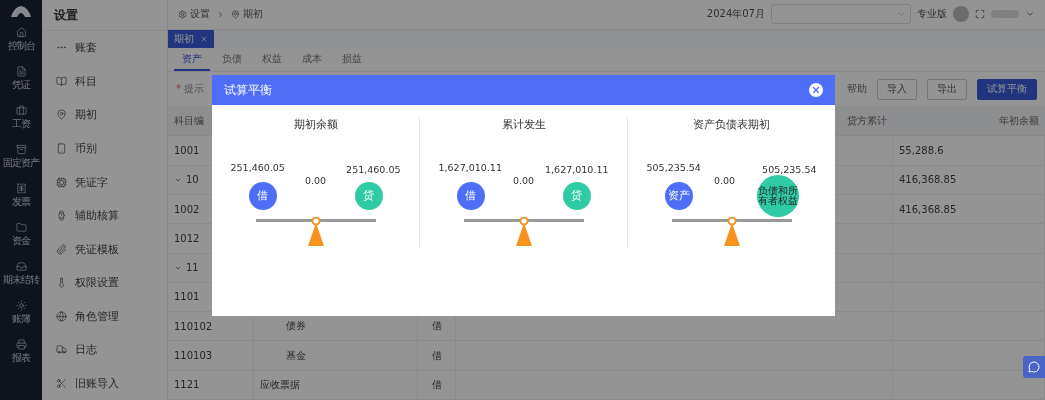 This screenshot has width=1045, height=400. What do you see at coordinates (104, 383) in the screenshot?
I see `menu-item: 旧账导入` at bounding box center [104, 383].